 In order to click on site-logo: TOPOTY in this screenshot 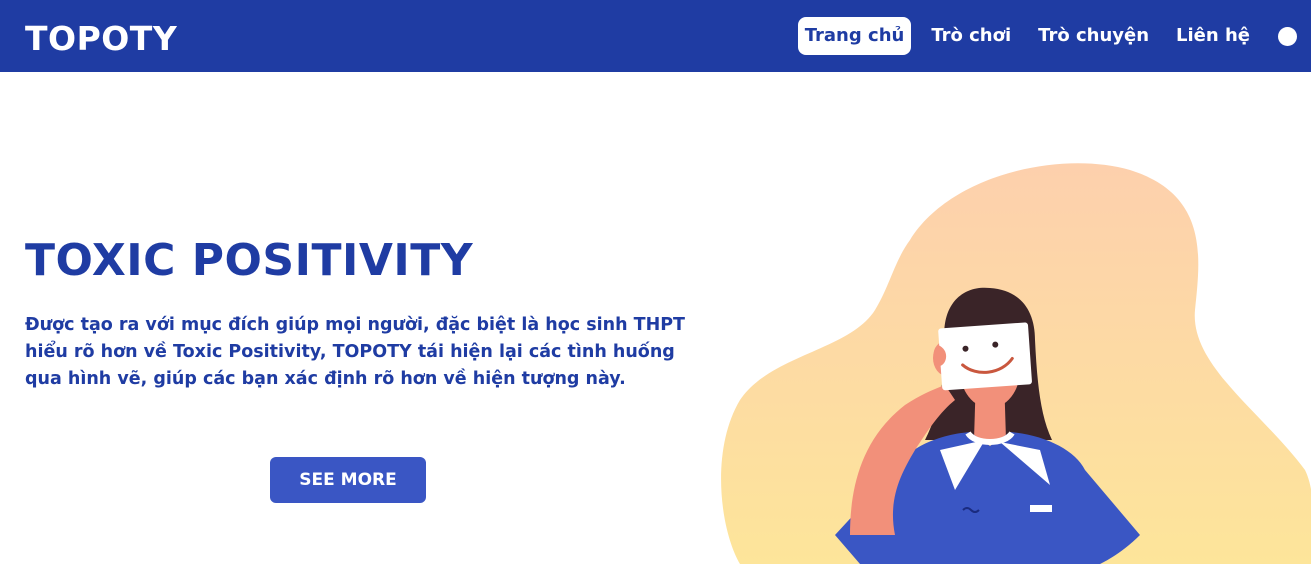, I will do `click(101, 39)`.